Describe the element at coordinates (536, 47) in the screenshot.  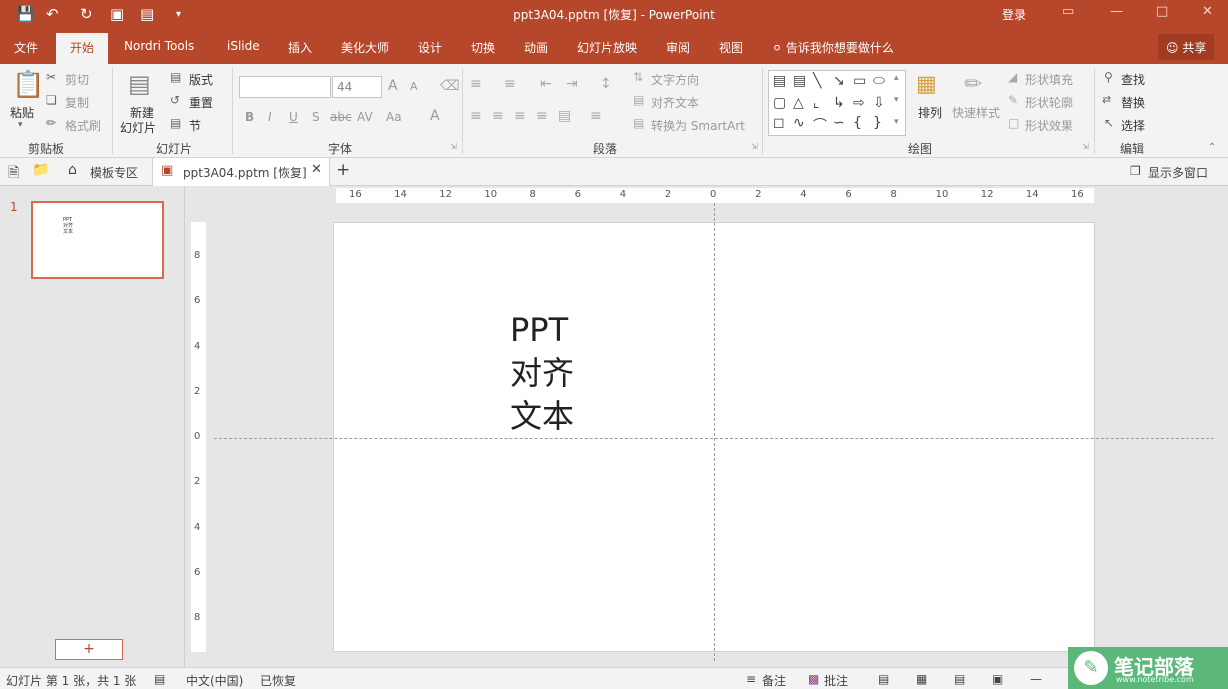
I see `tab-animations: 动画` at that location.